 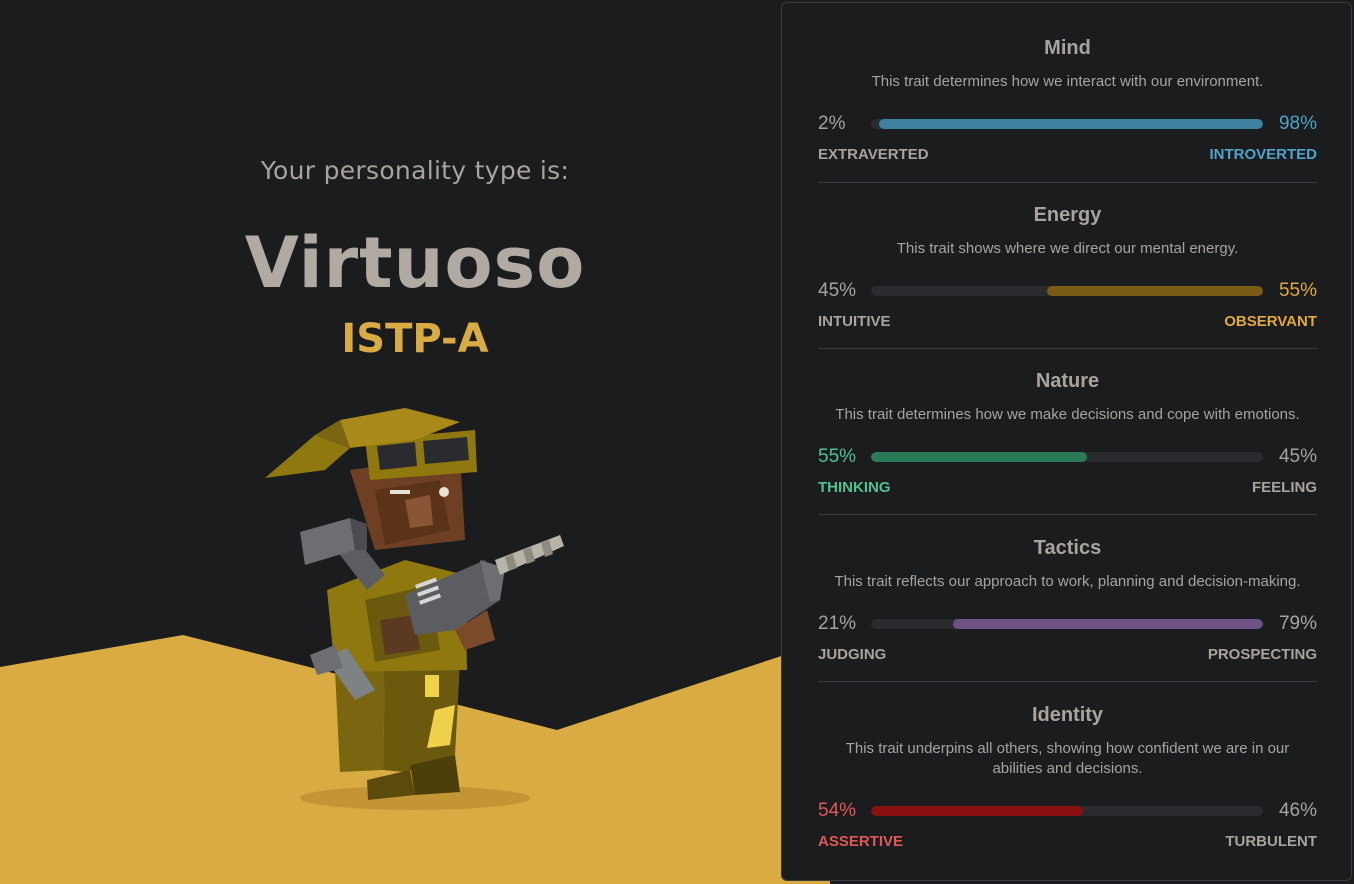 I want to click on left-trait-label: INTUITIVE, so click(x=854, y=321).